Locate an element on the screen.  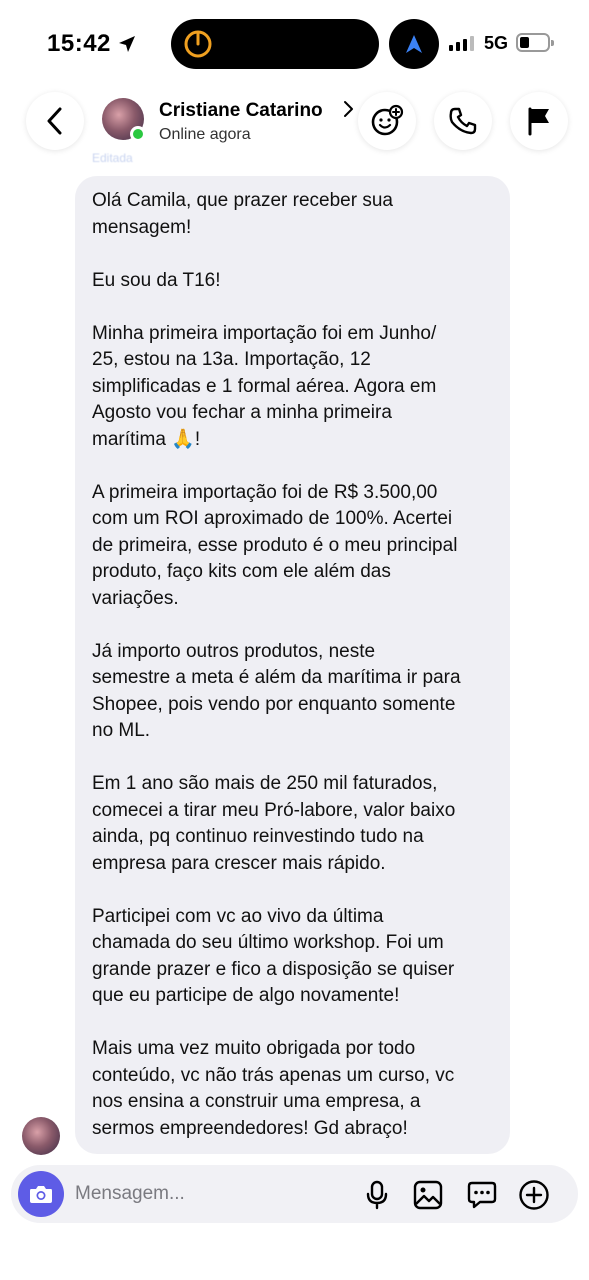
back-button is located at coordinates (55, 121).